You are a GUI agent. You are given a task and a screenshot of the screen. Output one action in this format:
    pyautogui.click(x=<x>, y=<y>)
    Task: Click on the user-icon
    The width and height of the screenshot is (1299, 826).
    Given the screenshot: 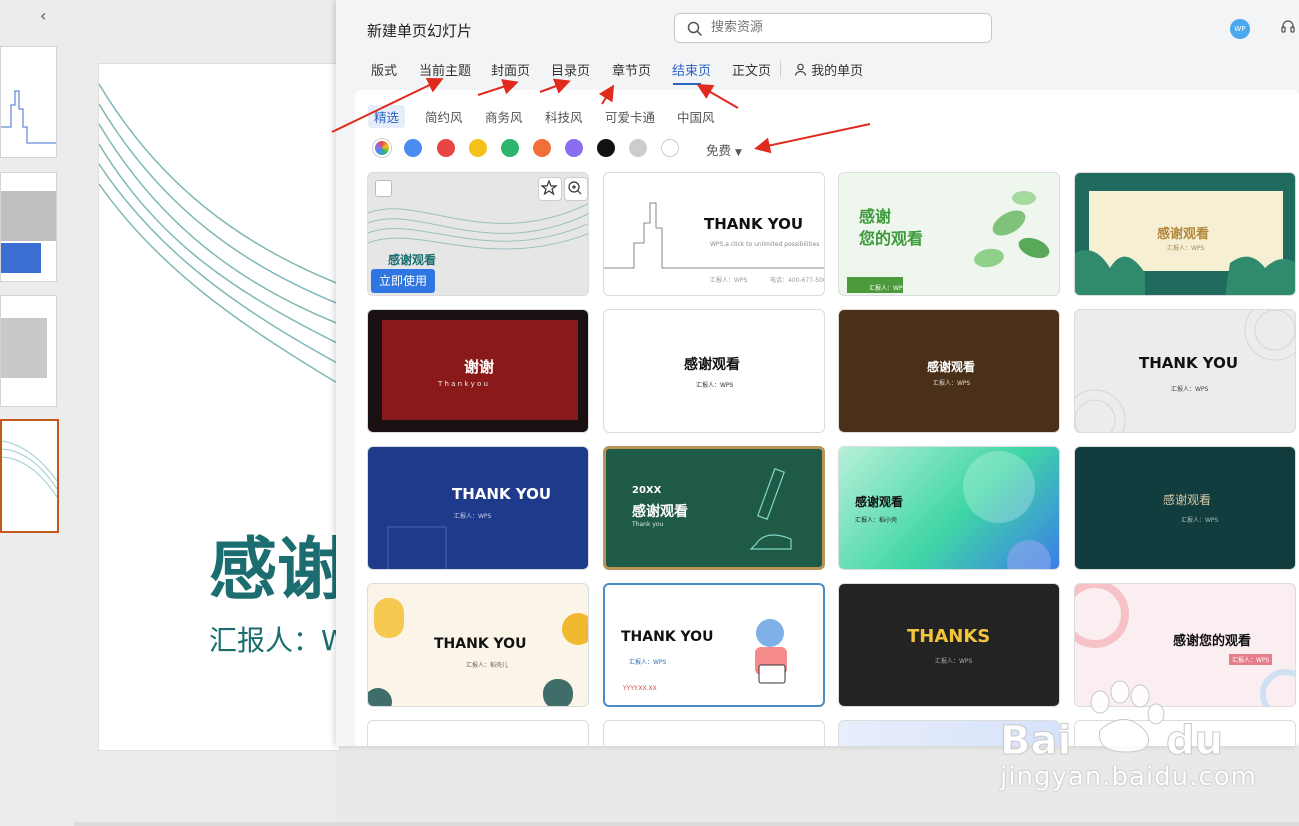 What is the action you would take?
    pyautogui.click(x=800, y=69)
    